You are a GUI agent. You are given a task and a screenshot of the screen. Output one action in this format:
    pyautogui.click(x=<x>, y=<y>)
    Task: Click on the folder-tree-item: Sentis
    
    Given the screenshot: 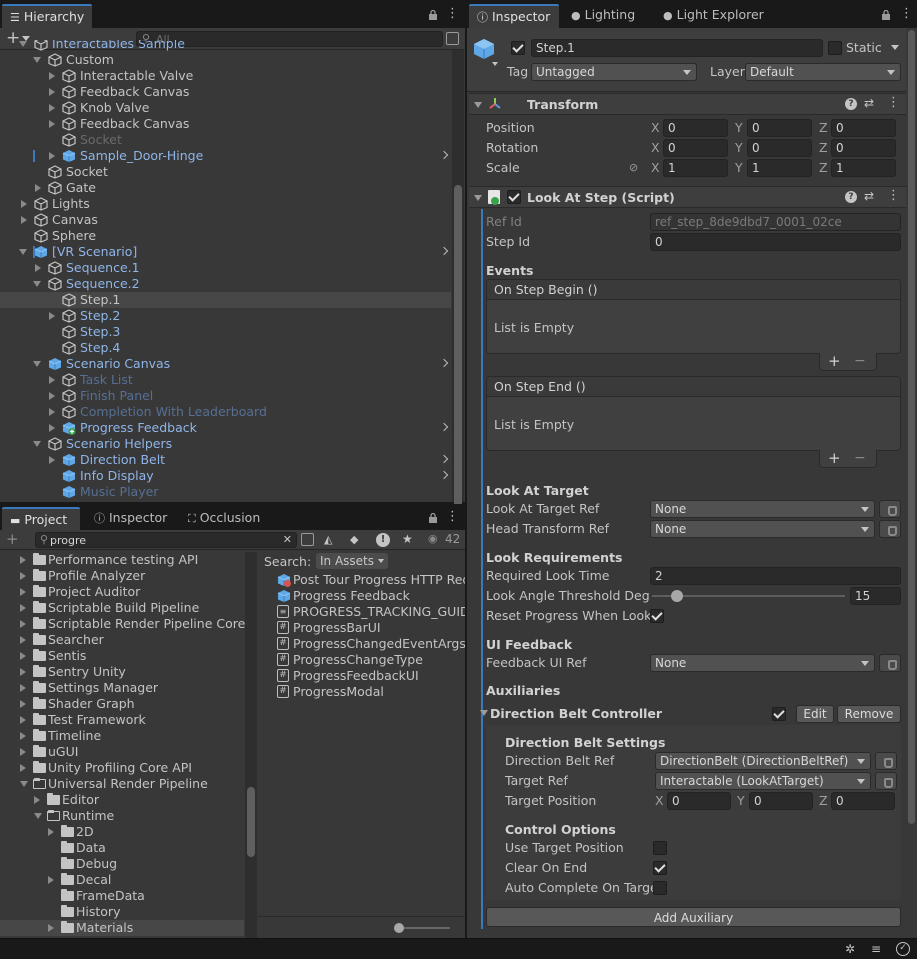 What is the action you would take?
    pyautogui.click(x=122, y=656)
    